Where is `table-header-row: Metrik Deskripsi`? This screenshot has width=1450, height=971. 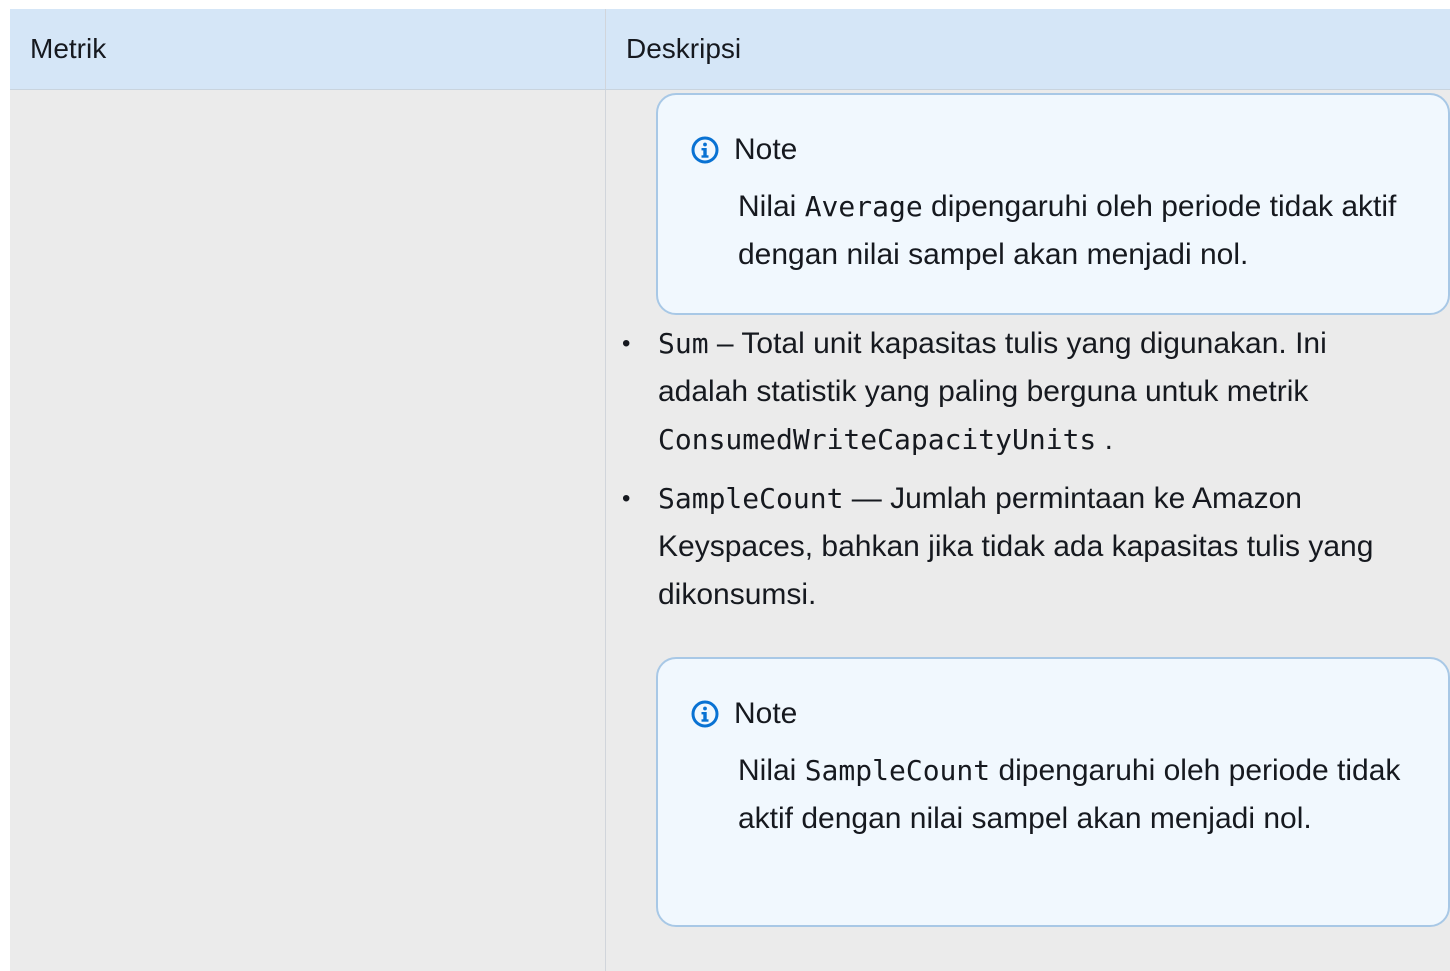 table-header-row: Metrik Deskripsi is located at coordinates (730, 49).